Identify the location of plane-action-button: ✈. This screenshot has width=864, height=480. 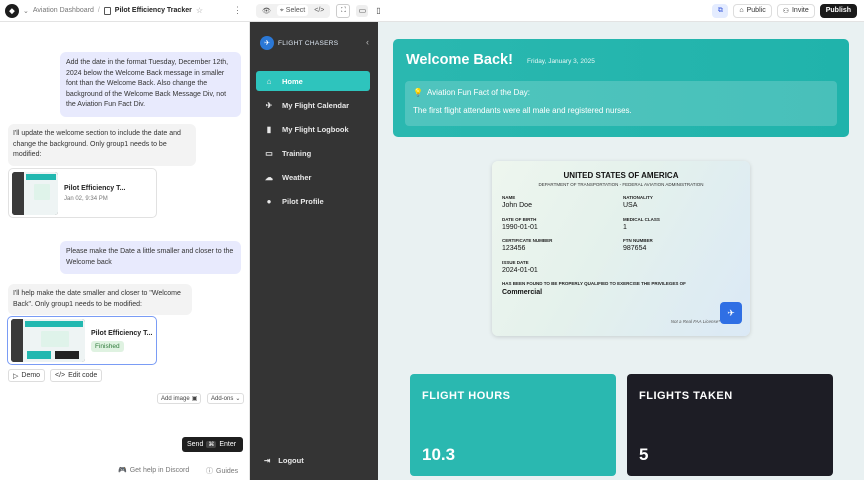
(731, 313).